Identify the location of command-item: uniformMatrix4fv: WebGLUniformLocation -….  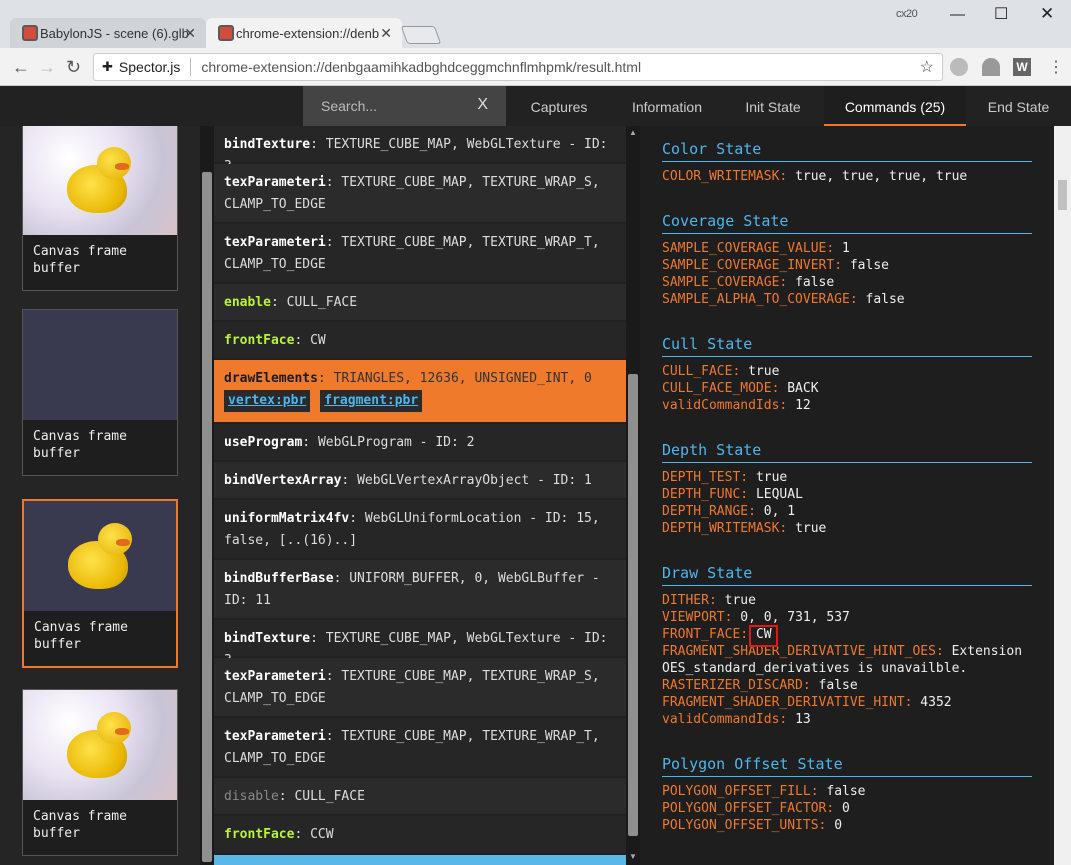
(420, 530).